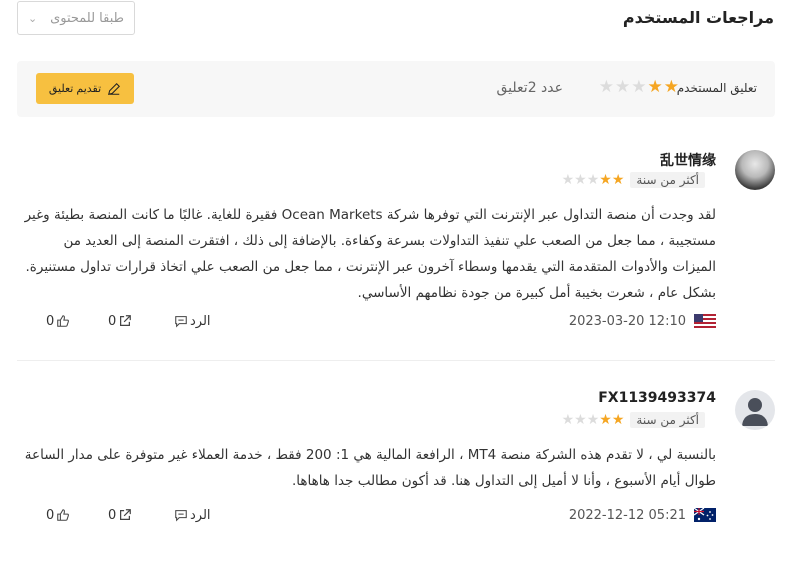 The image size is (798, 565). I want to click on summary-label: تعليق المستخدم, so click(716, 88).